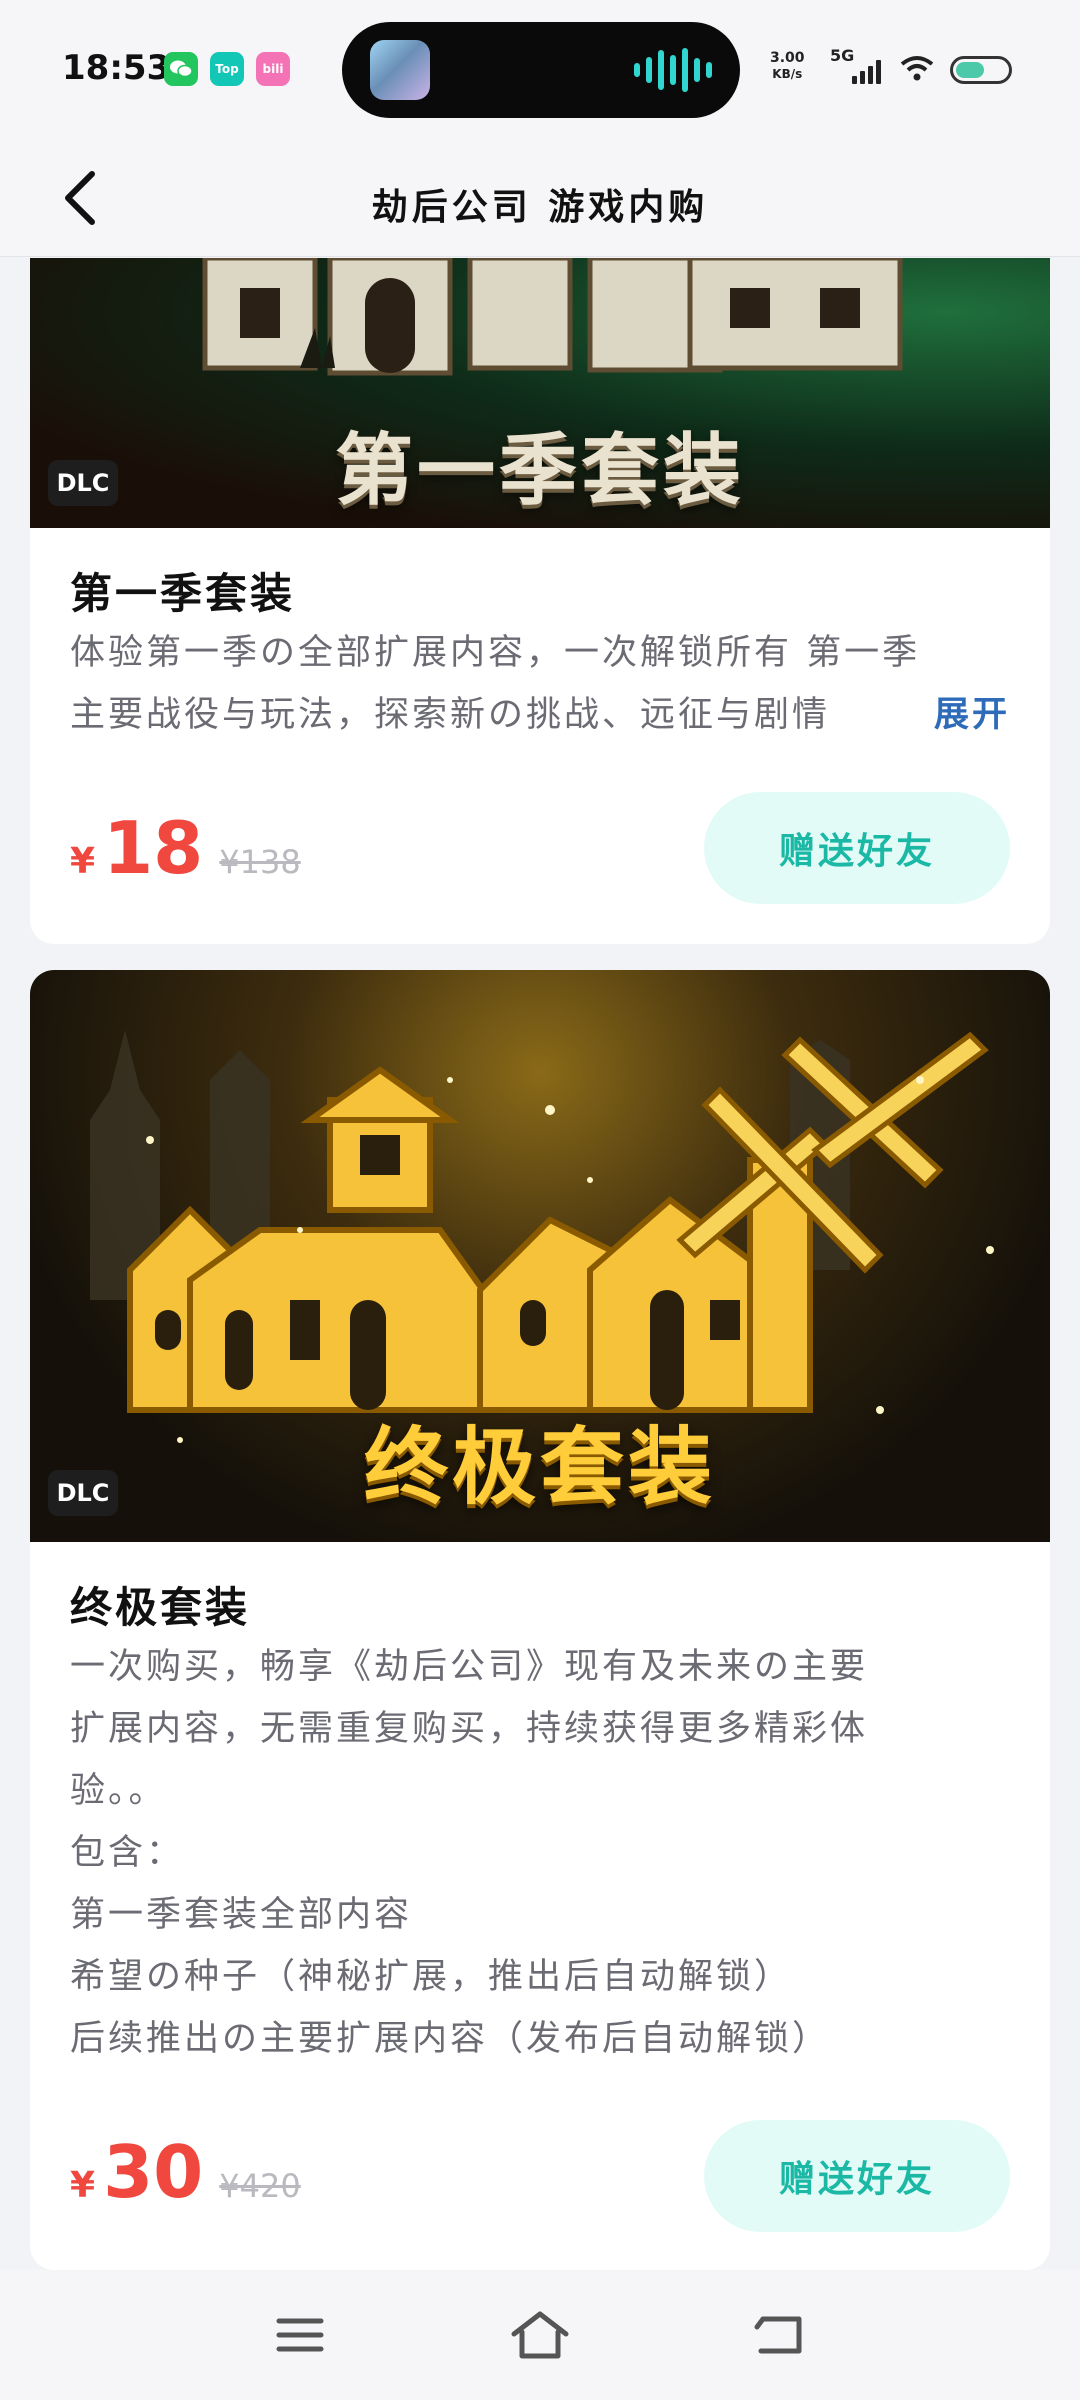 The height and width of the screenshot is (2400, 1080). What do you see at coordinates (153, 2172) in the screenshot?
I see `current-price: 30` at bounding box center [153, 2172].